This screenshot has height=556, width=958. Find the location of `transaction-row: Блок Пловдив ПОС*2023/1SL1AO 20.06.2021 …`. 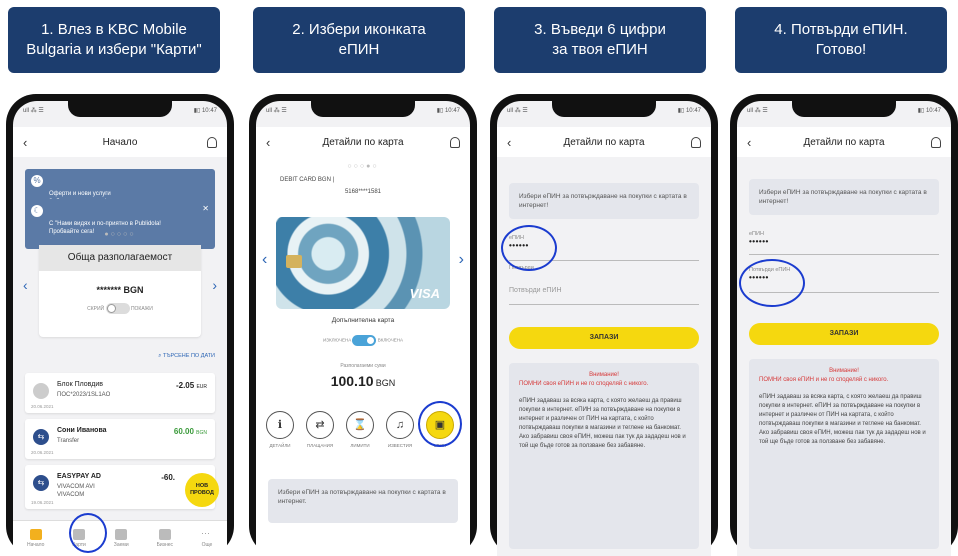

transaction-row: Блок Пловдив ПОС*2023/1SL1AO 20.06.2021 … is located at coordinates (120, 393).